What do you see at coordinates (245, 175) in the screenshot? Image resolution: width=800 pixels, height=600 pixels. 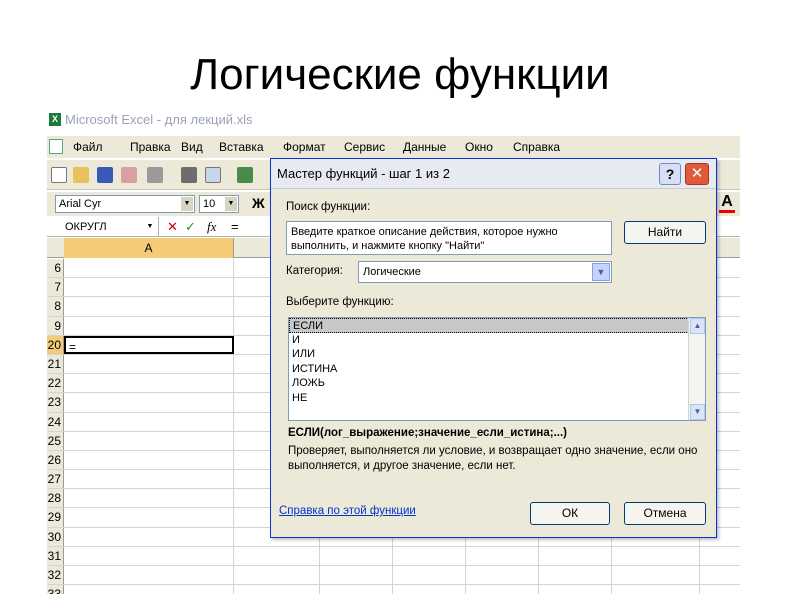 I see `spelling-icon` at bounding box center [245, 175].